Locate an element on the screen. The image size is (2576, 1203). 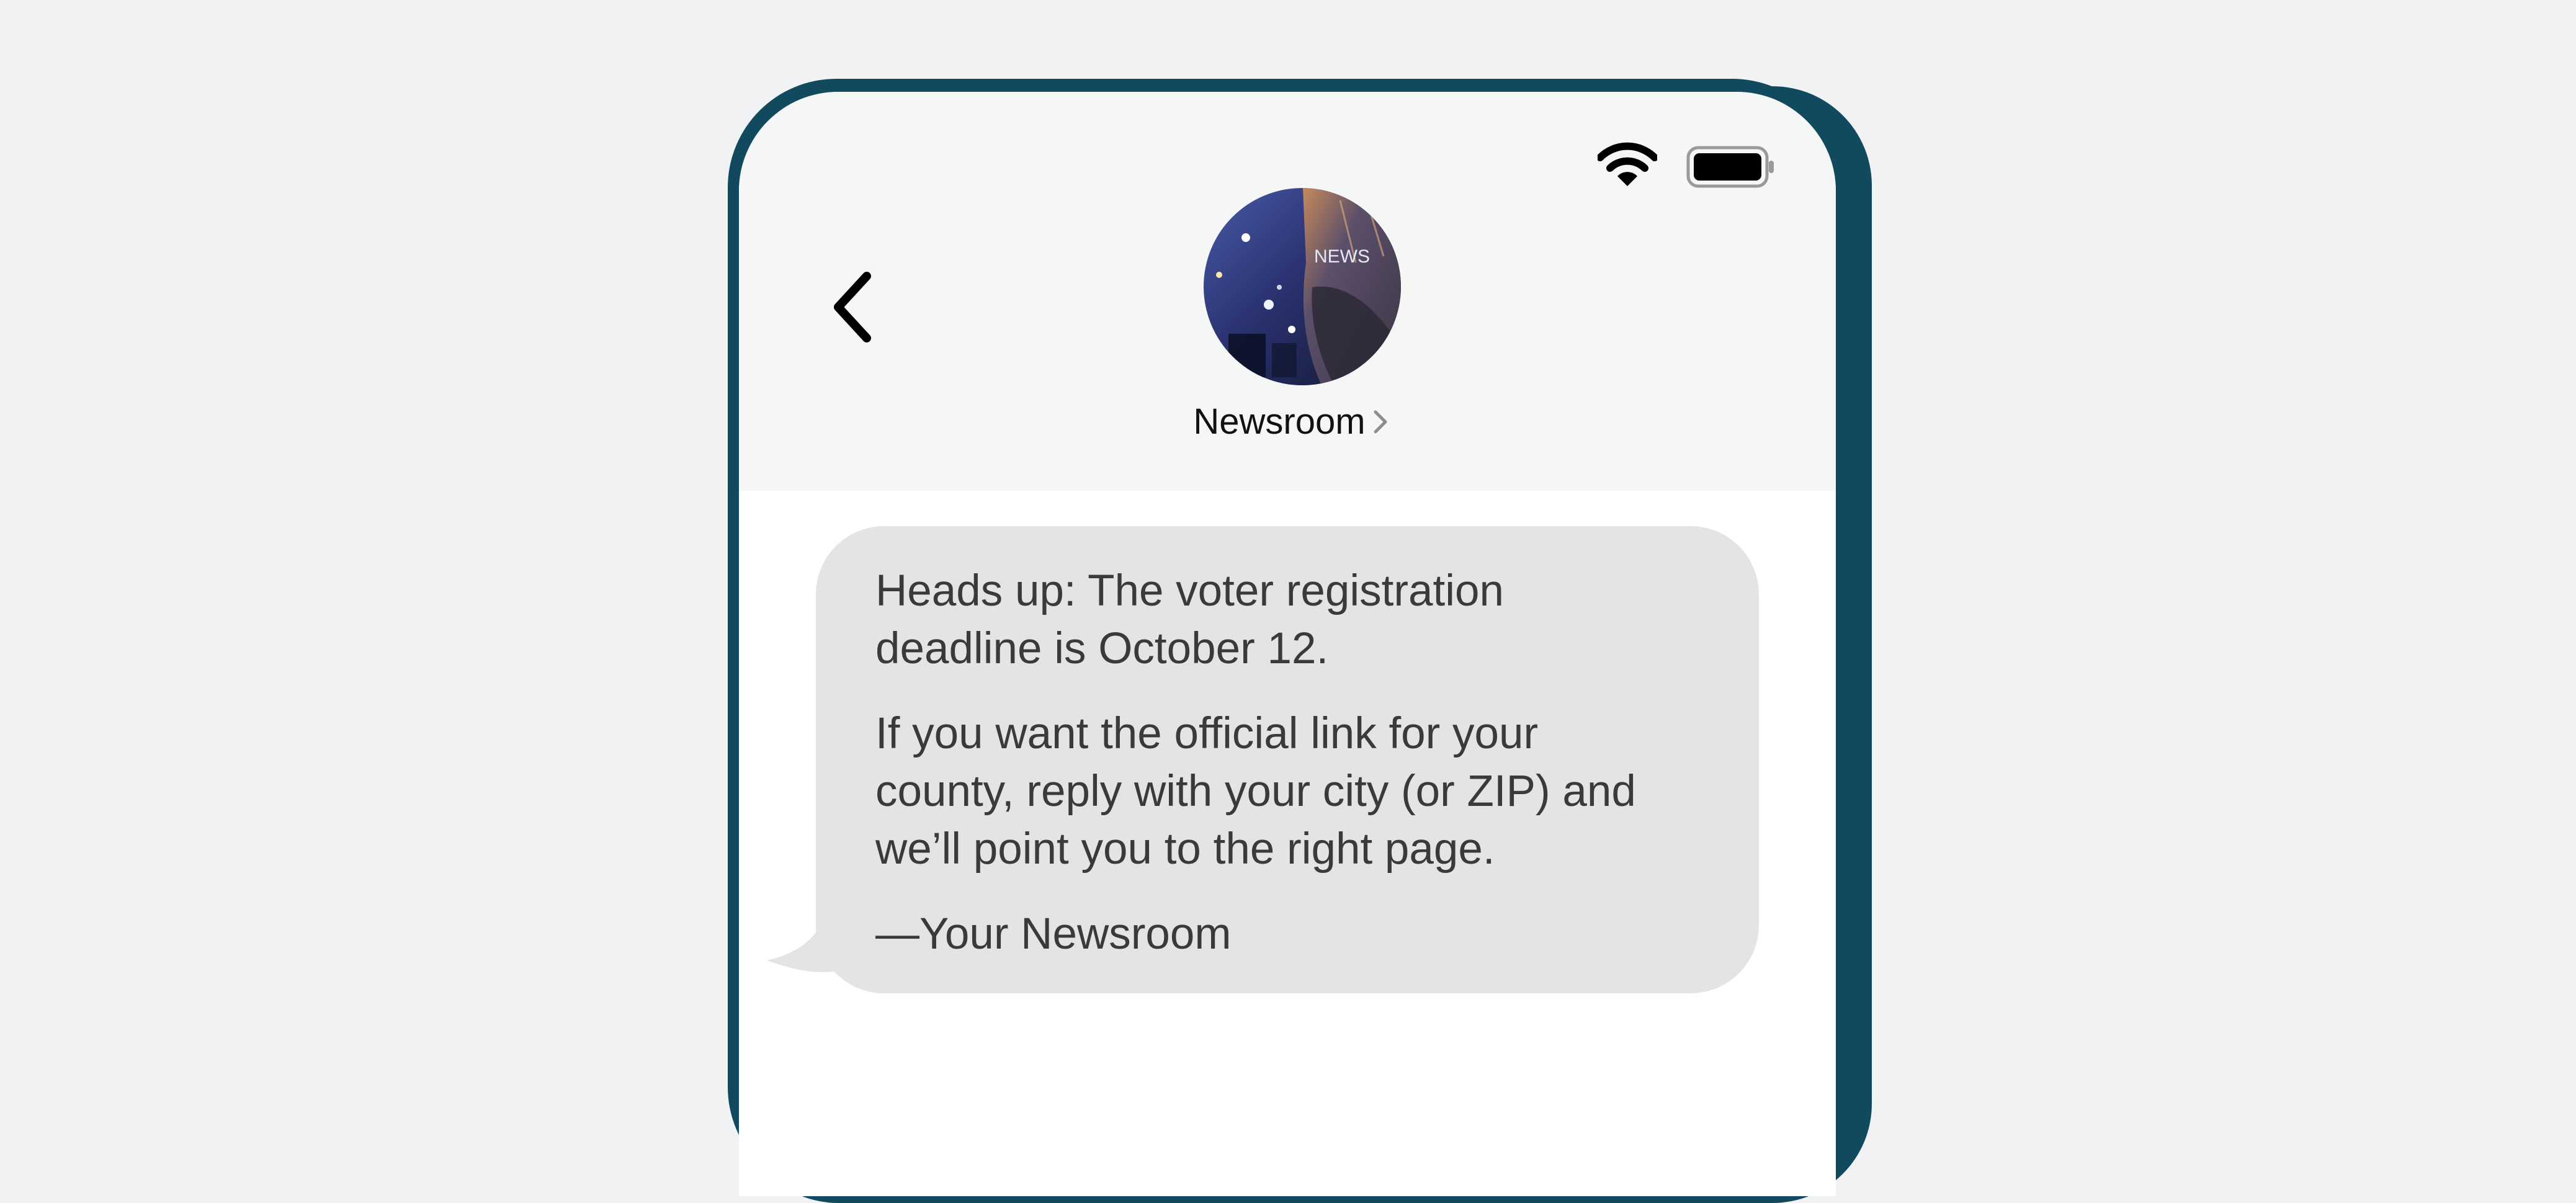
message-signature: —Your Newsroom is located at coordinates (1053, 934).